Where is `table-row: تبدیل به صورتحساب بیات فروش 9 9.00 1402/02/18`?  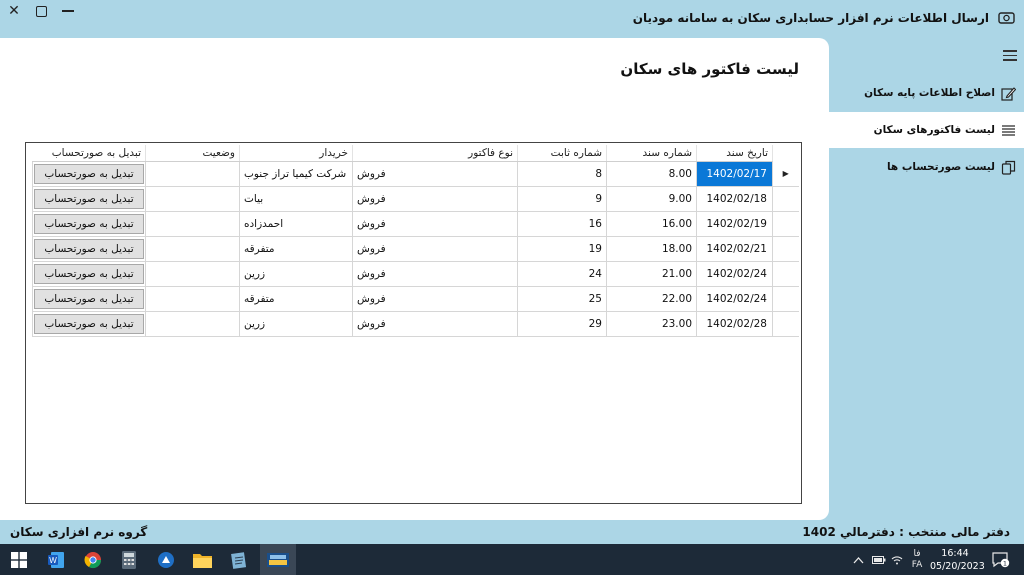 table-row: تبدیل به صورتحساب بیات فروش 9 9.00 1402/02/18 is located at coordinates (415, 198).